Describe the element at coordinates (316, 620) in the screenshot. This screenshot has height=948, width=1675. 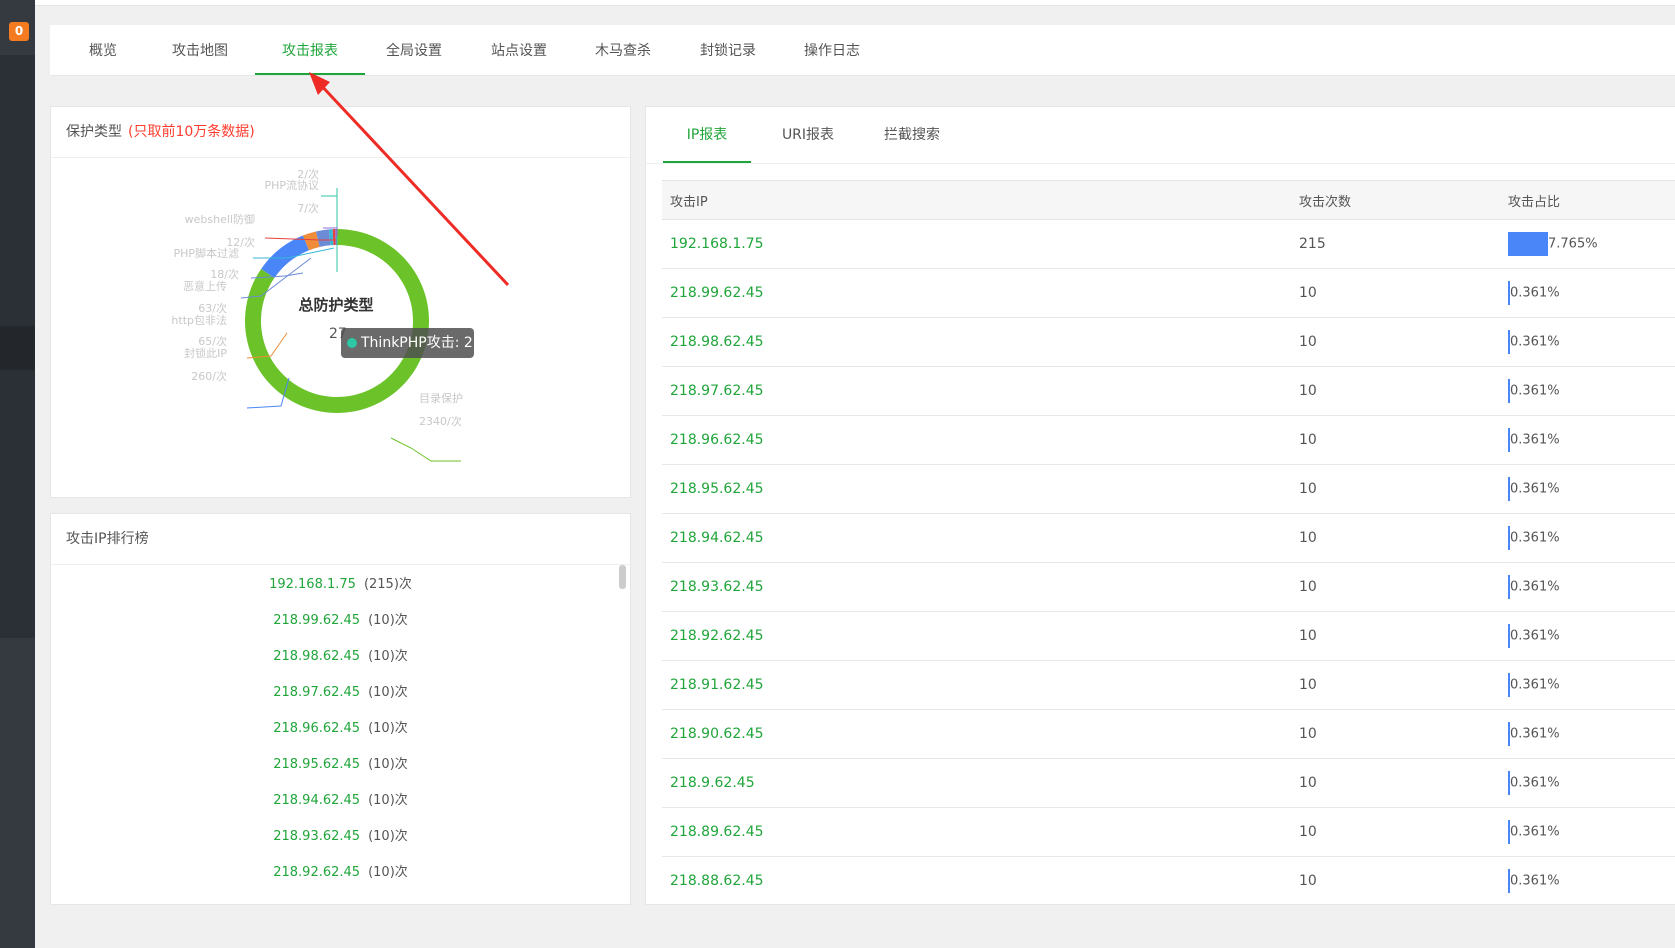
I see `rank-ip-link: 218.99.62.45` at that location.